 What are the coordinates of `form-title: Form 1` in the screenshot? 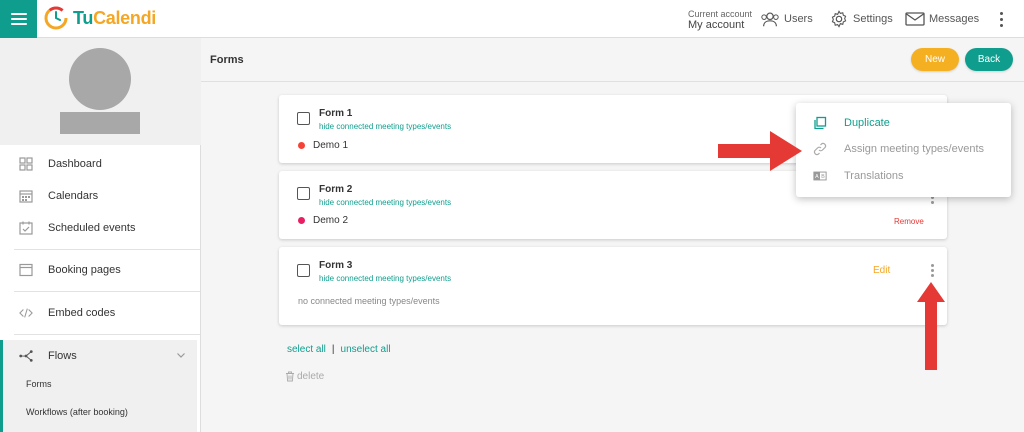 It's located at (336, 113).